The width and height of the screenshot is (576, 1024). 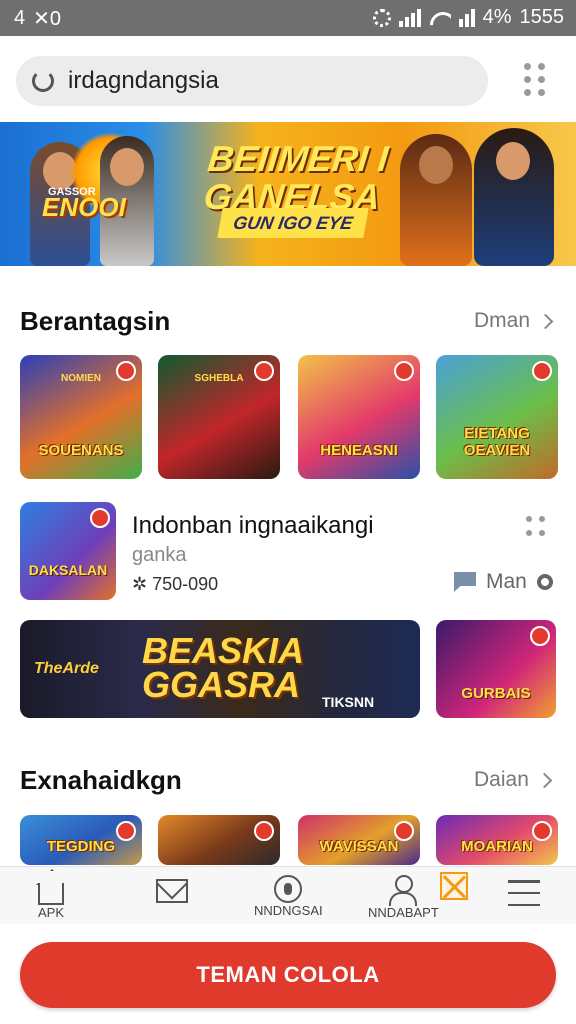 I want to click on battery-percent: 4%, so click(x=497, y=17).